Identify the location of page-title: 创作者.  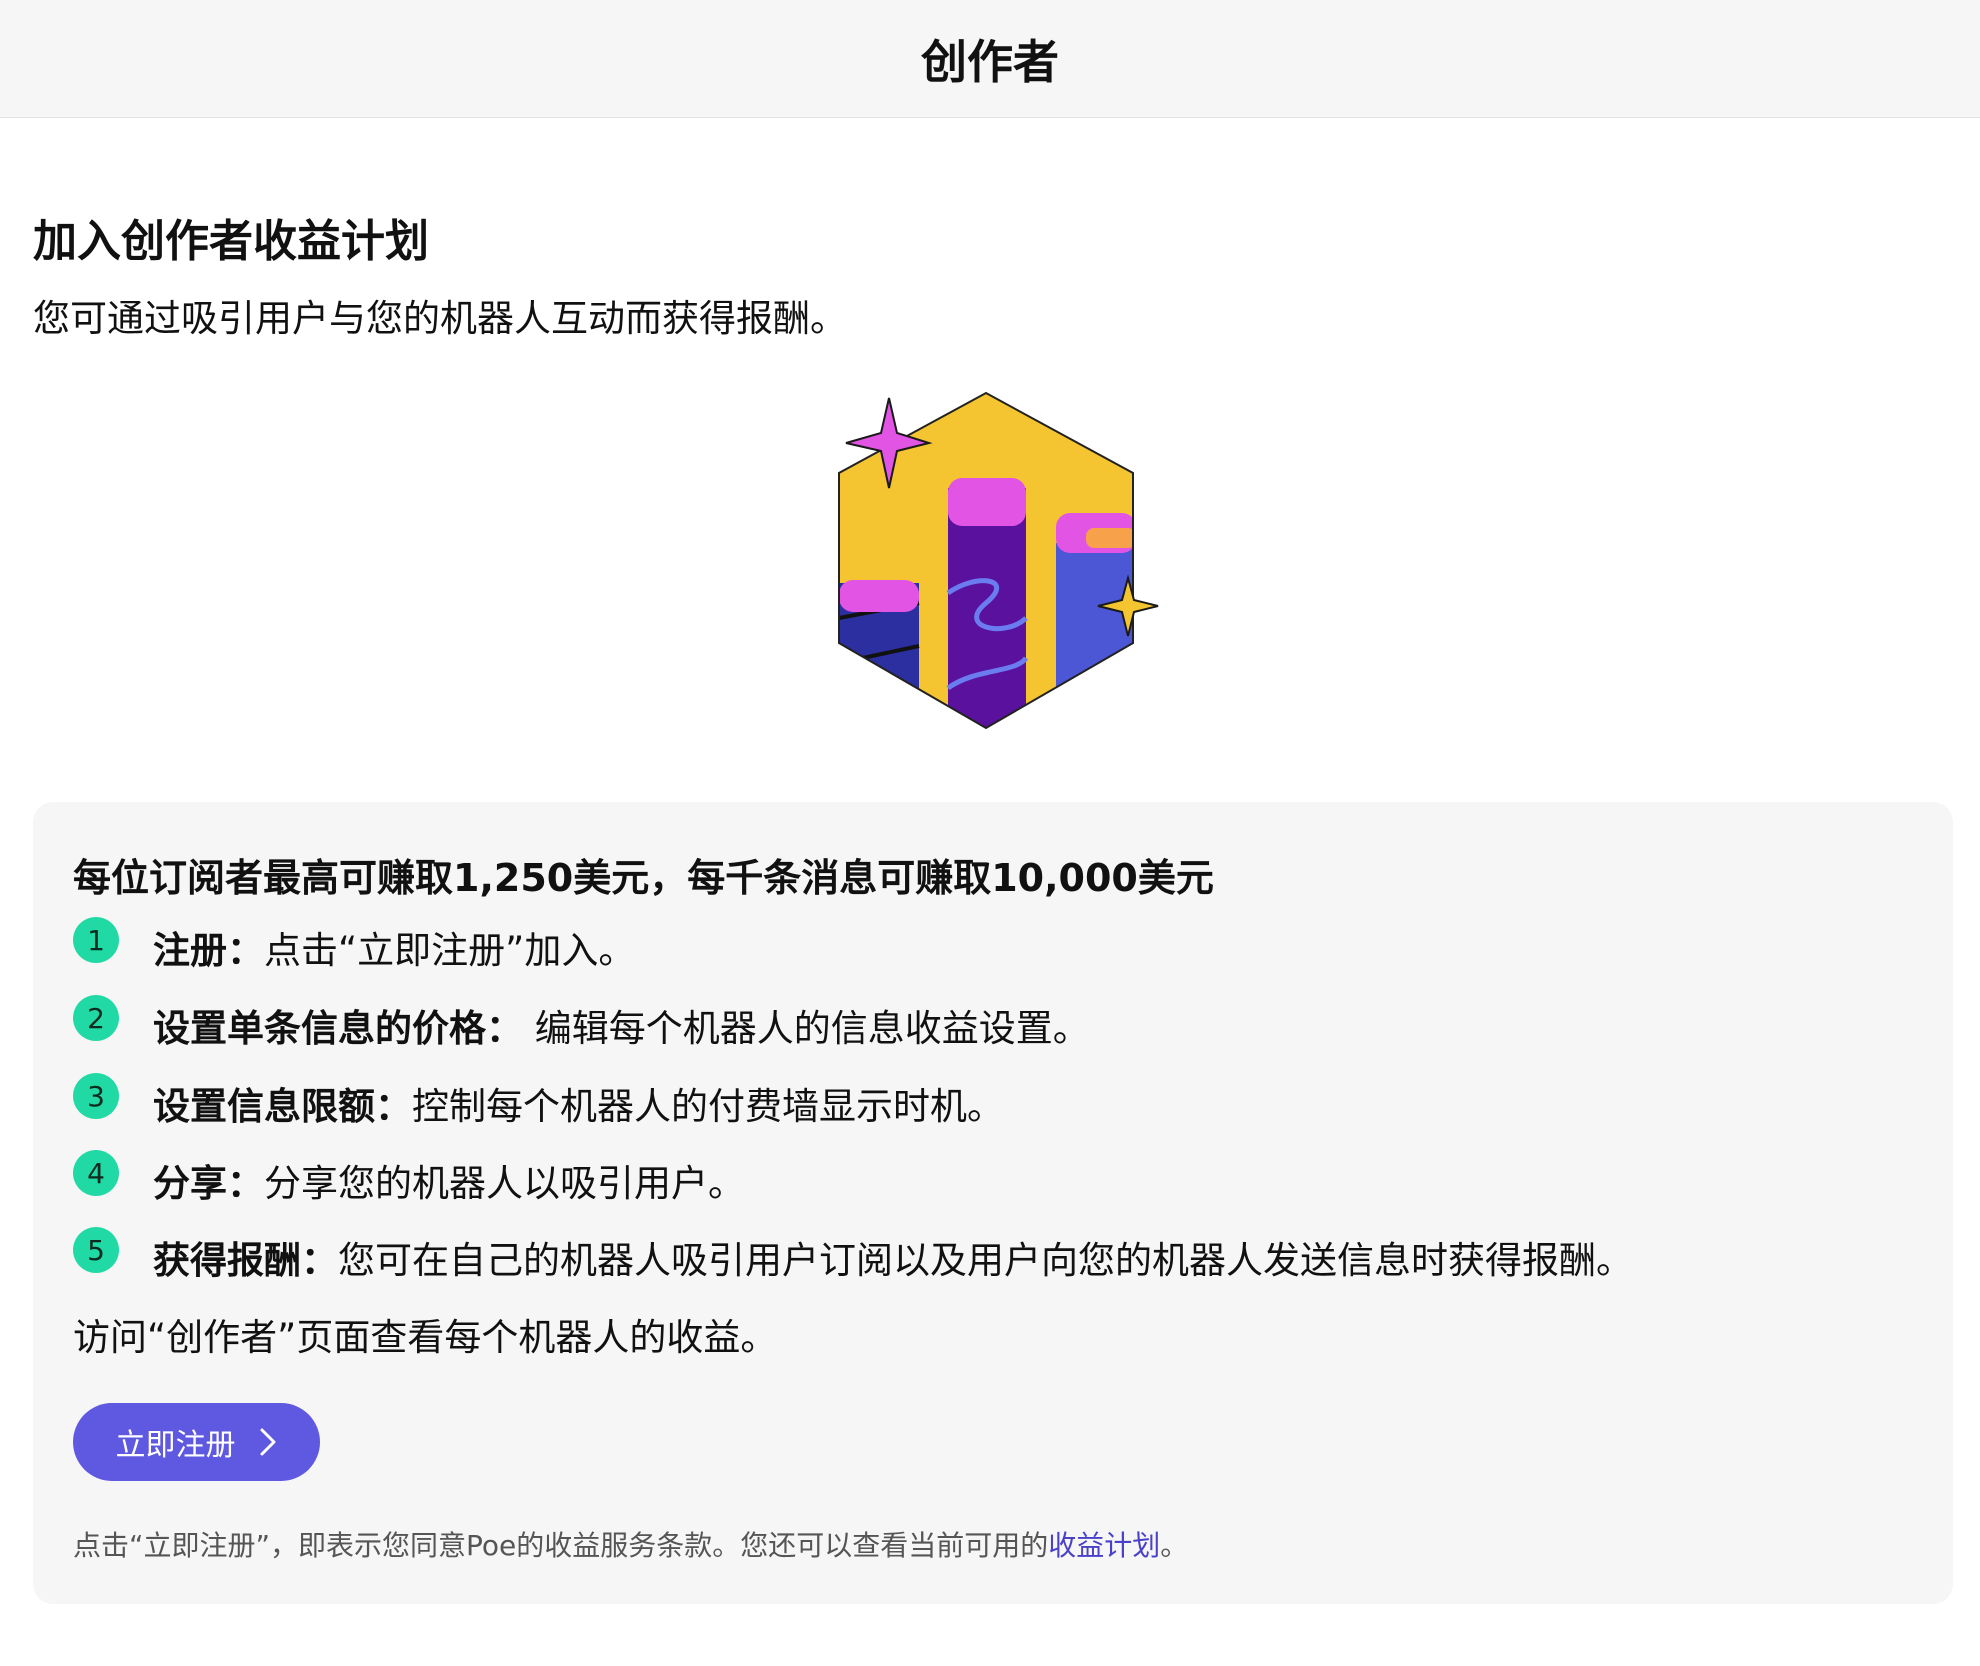
(990, 61).